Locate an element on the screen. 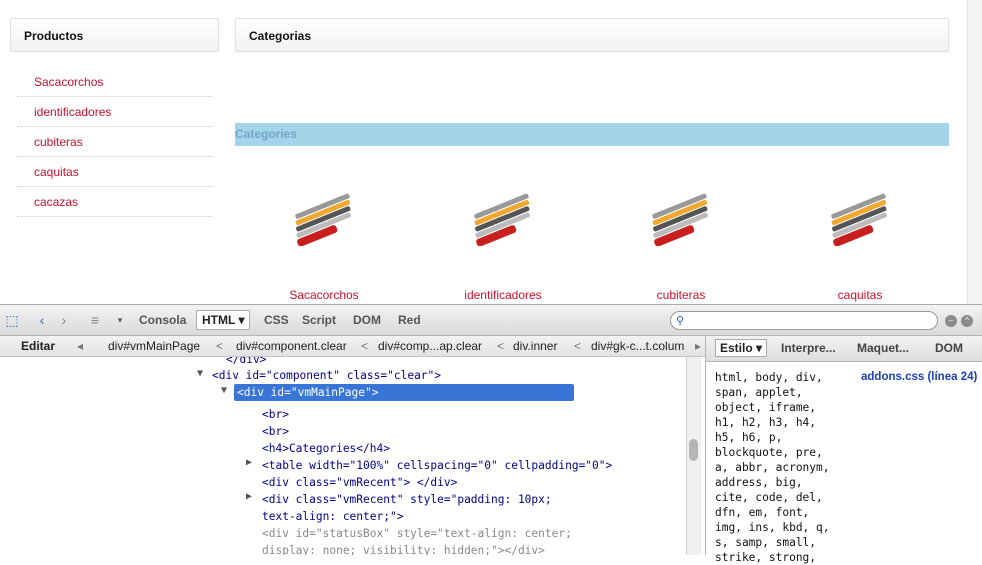 The width and height of the screenshot is (982, 565). product-link: cubiteras is located at coordinates (115, 142).